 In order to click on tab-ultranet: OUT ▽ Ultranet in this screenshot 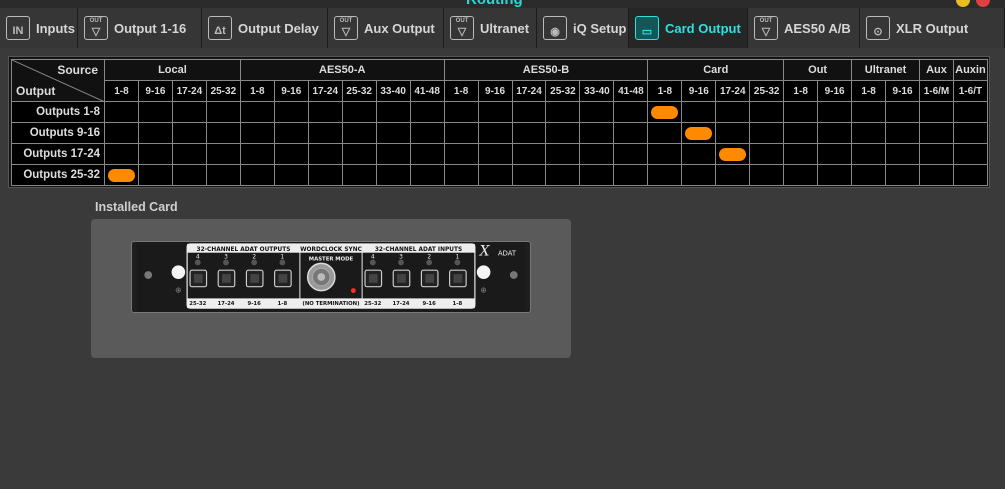, I will do `click(490, 28)`.